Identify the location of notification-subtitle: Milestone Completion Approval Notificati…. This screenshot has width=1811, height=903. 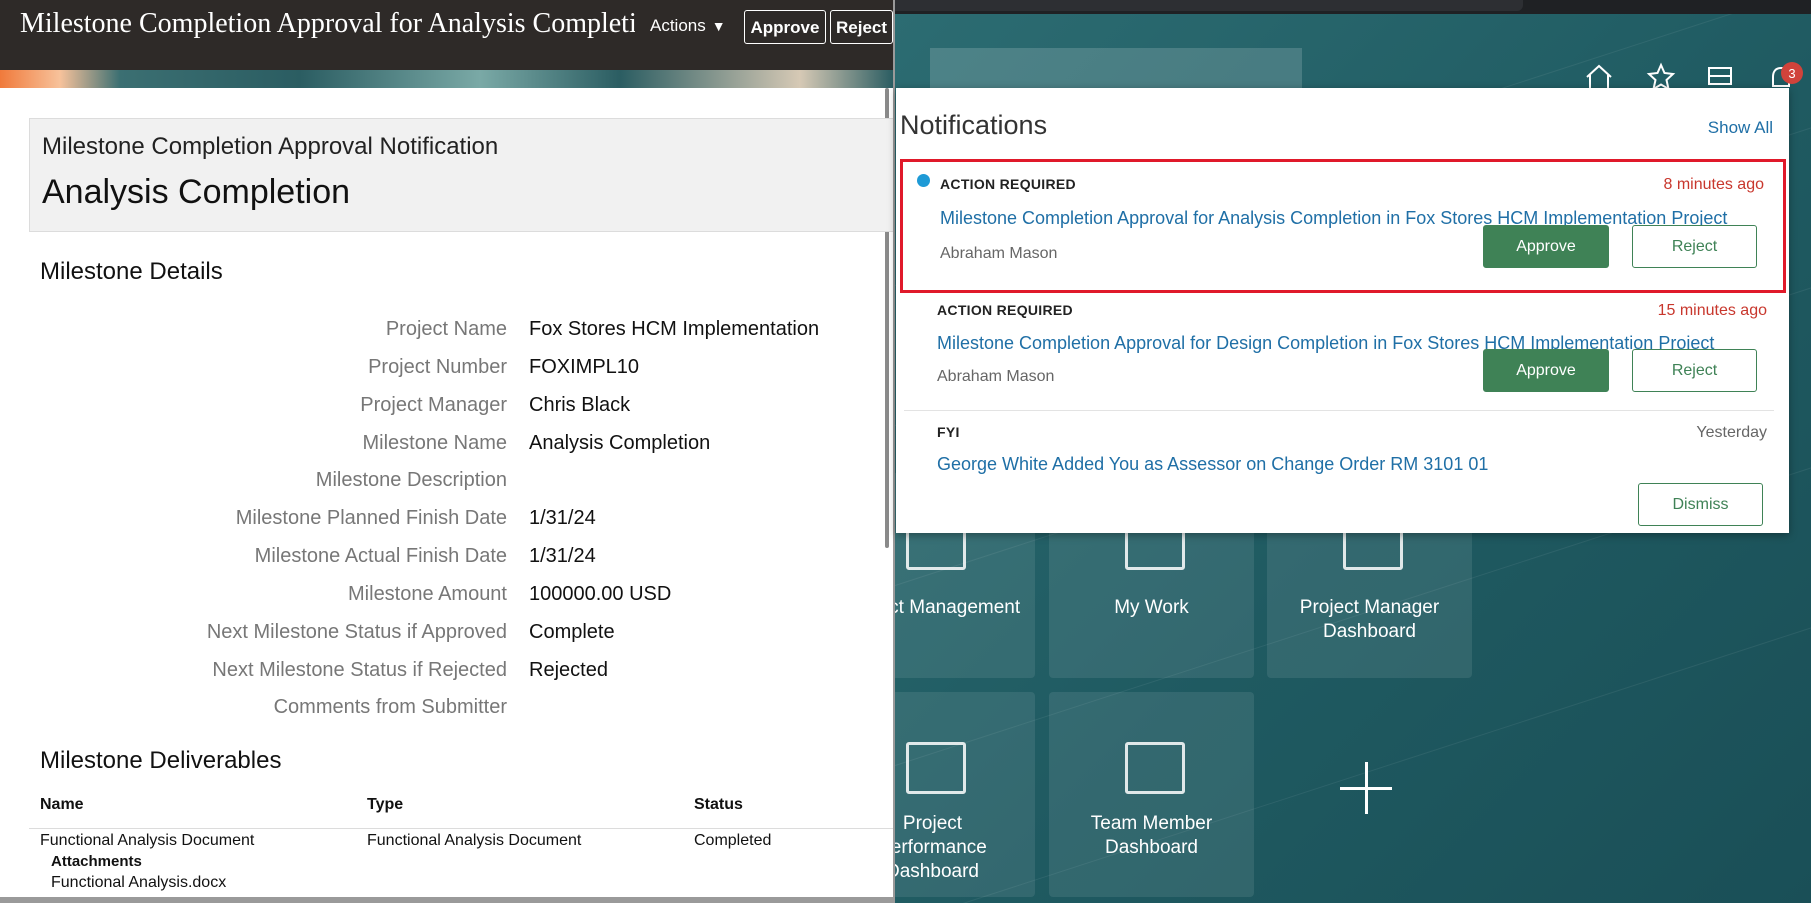
(270, 146).